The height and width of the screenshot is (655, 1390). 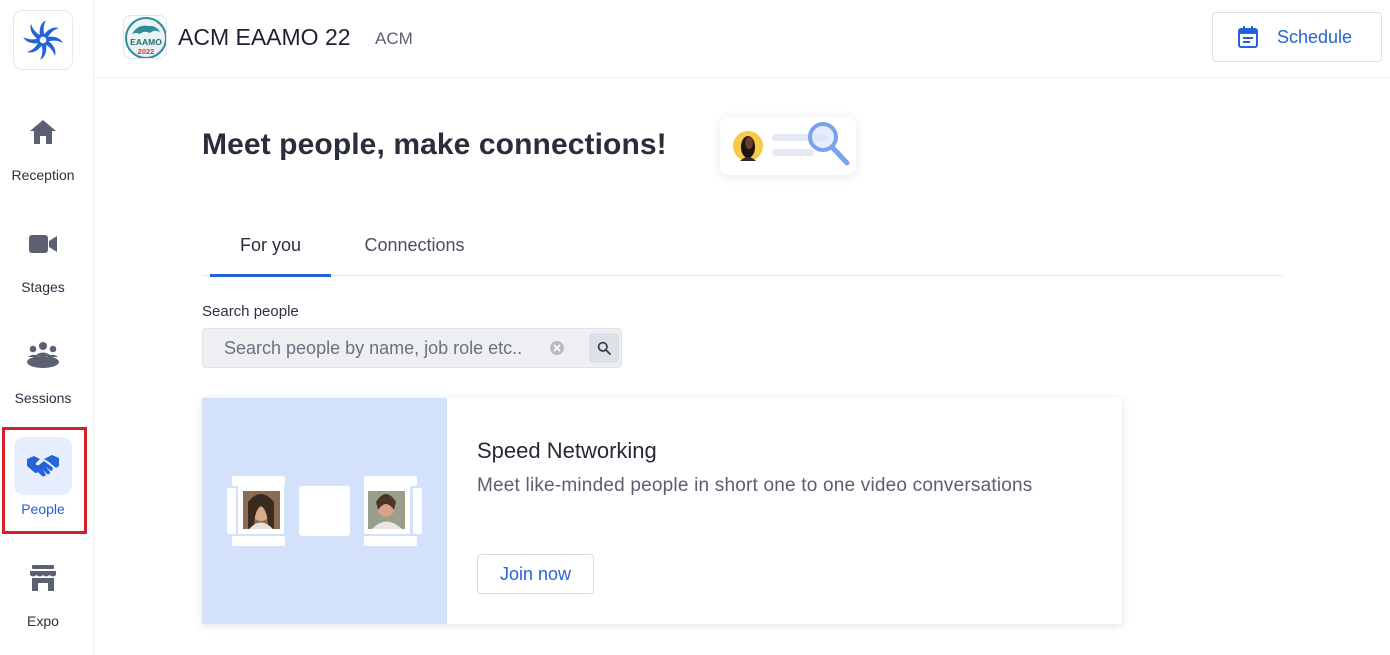 What do you see at coordinates (43, 398) in the screenshot?
I see `sidebar-item-label: Sessions` at bounding box center [43, 398].